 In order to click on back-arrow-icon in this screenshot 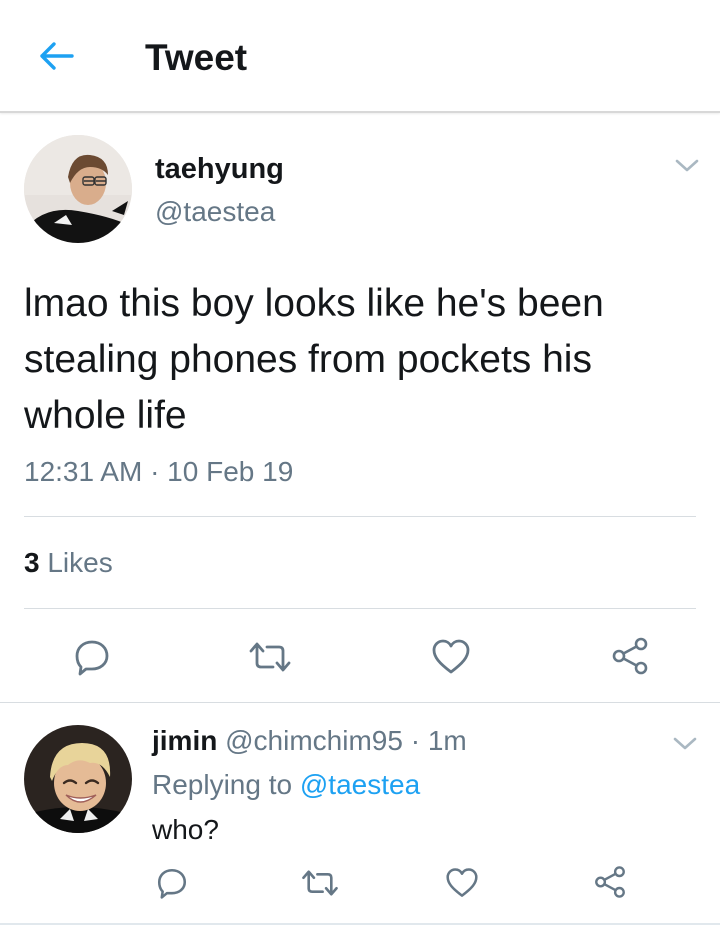, I will do `click(57, 56)`.